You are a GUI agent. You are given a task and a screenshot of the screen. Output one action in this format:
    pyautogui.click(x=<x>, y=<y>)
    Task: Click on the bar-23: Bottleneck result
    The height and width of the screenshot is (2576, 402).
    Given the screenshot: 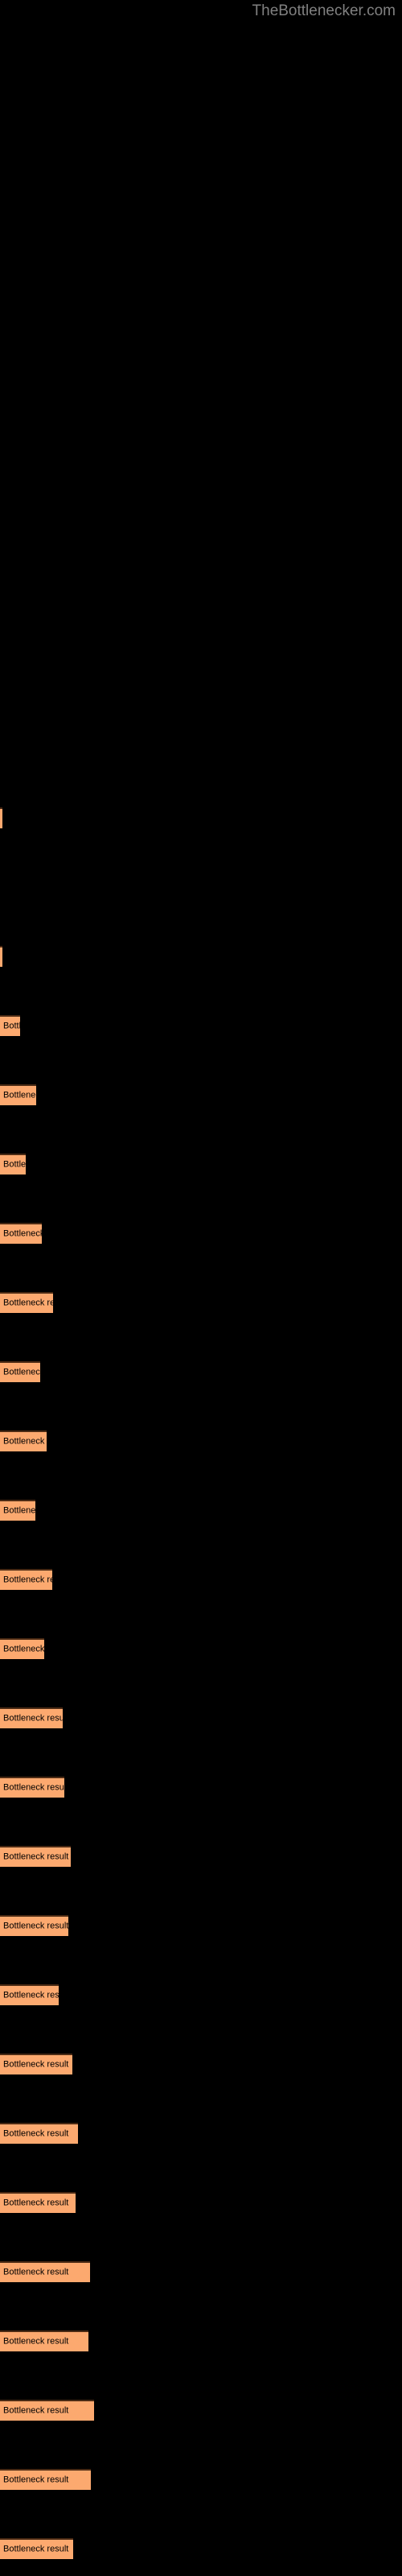 What is the action you would take?
    pyautogui.click(x=45, y=2479)
    